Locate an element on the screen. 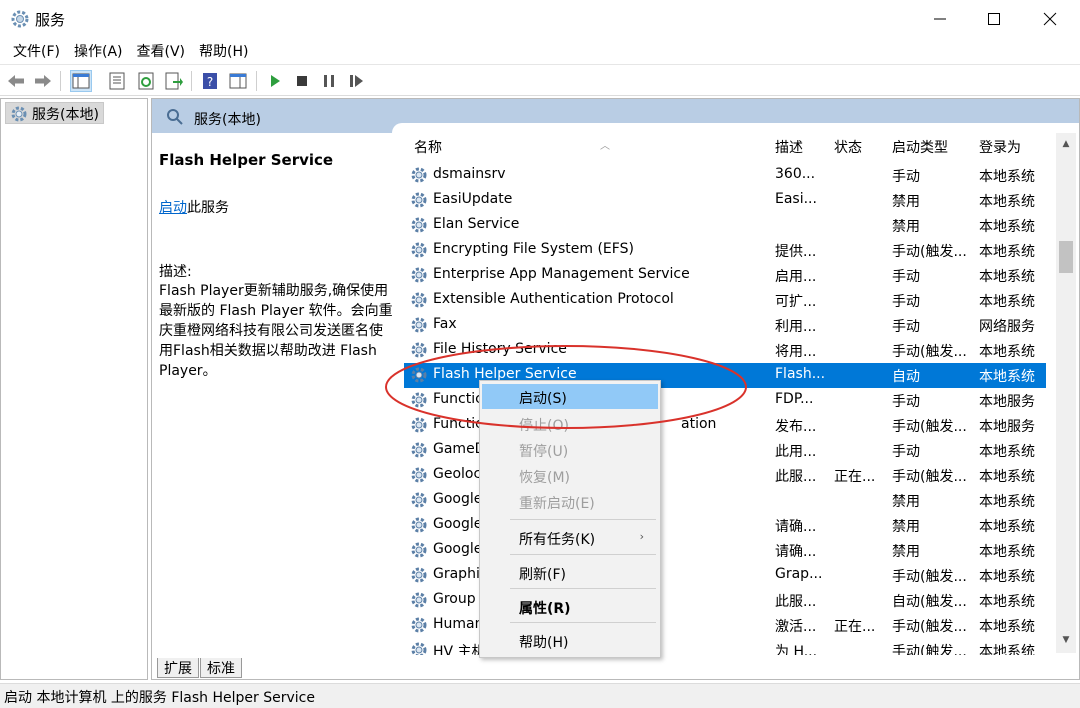  menu-help: 帮助(H) is located at coordinates (223, 51).